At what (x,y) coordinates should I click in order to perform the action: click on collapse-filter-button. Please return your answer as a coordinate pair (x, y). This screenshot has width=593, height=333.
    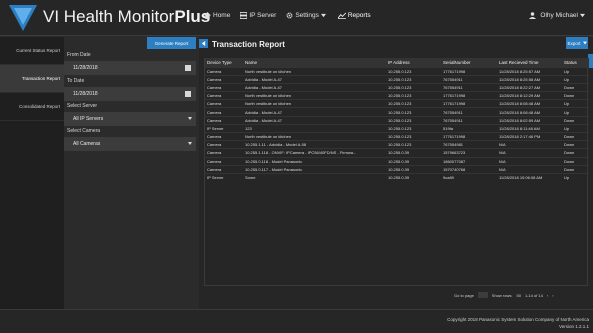
    Looking at the image, I should click on (203, 43).